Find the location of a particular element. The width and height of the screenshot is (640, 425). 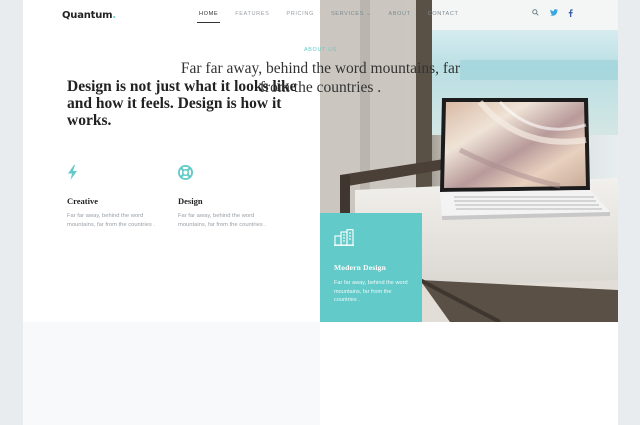

facebook-icon is located at coordinates (570, 14).